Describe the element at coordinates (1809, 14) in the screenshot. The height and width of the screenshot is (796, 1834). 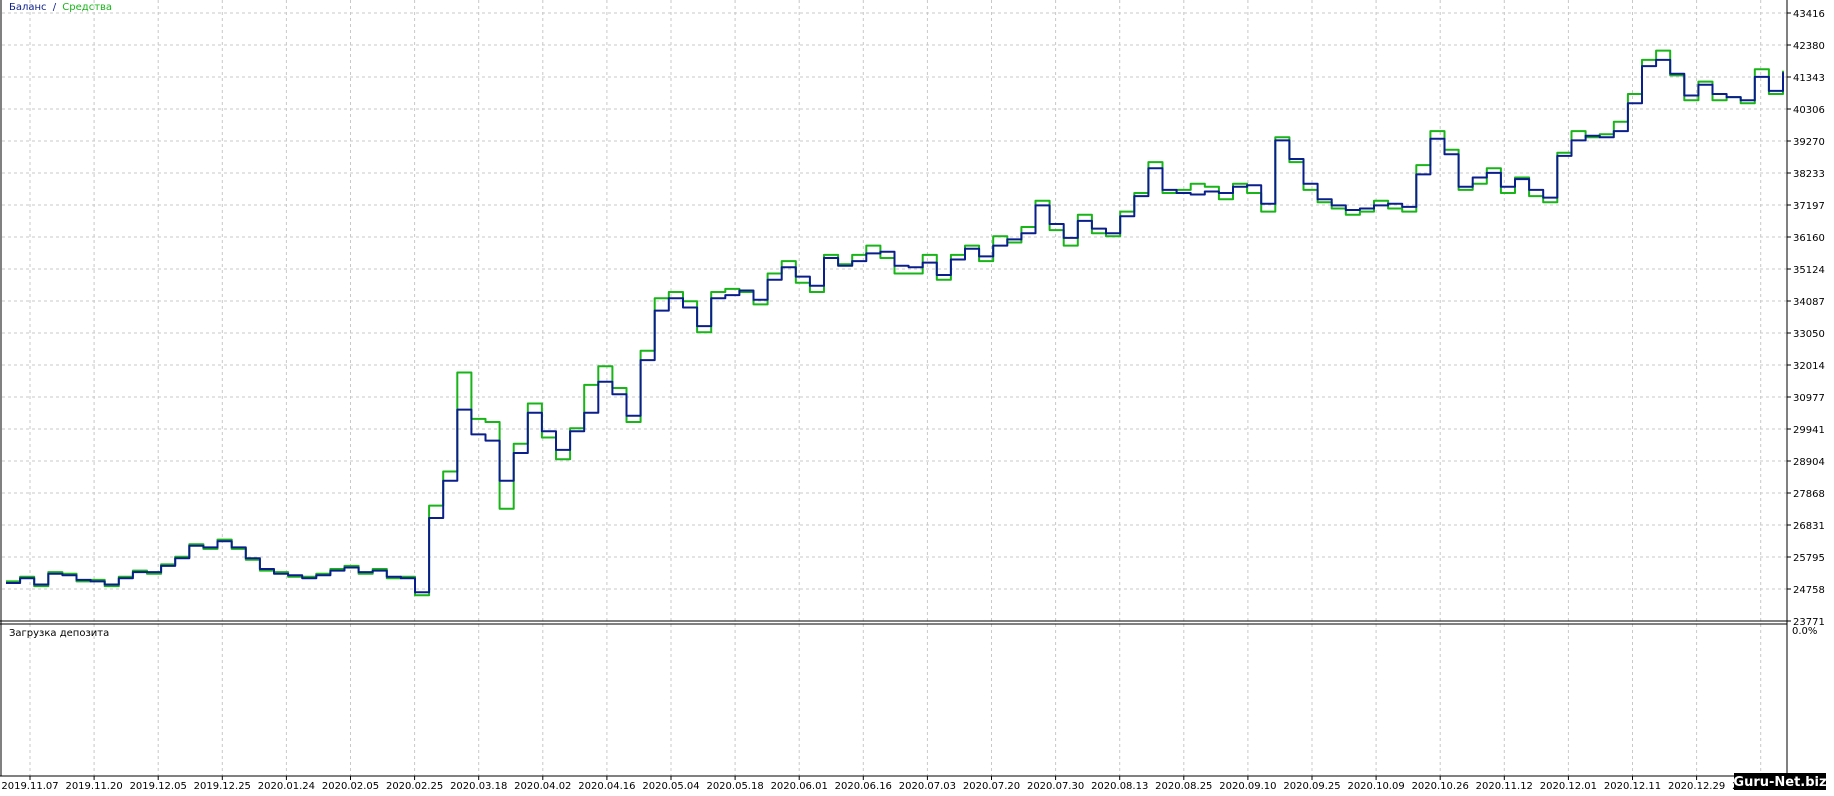
I see `y-tick-label: 43416` at that location.